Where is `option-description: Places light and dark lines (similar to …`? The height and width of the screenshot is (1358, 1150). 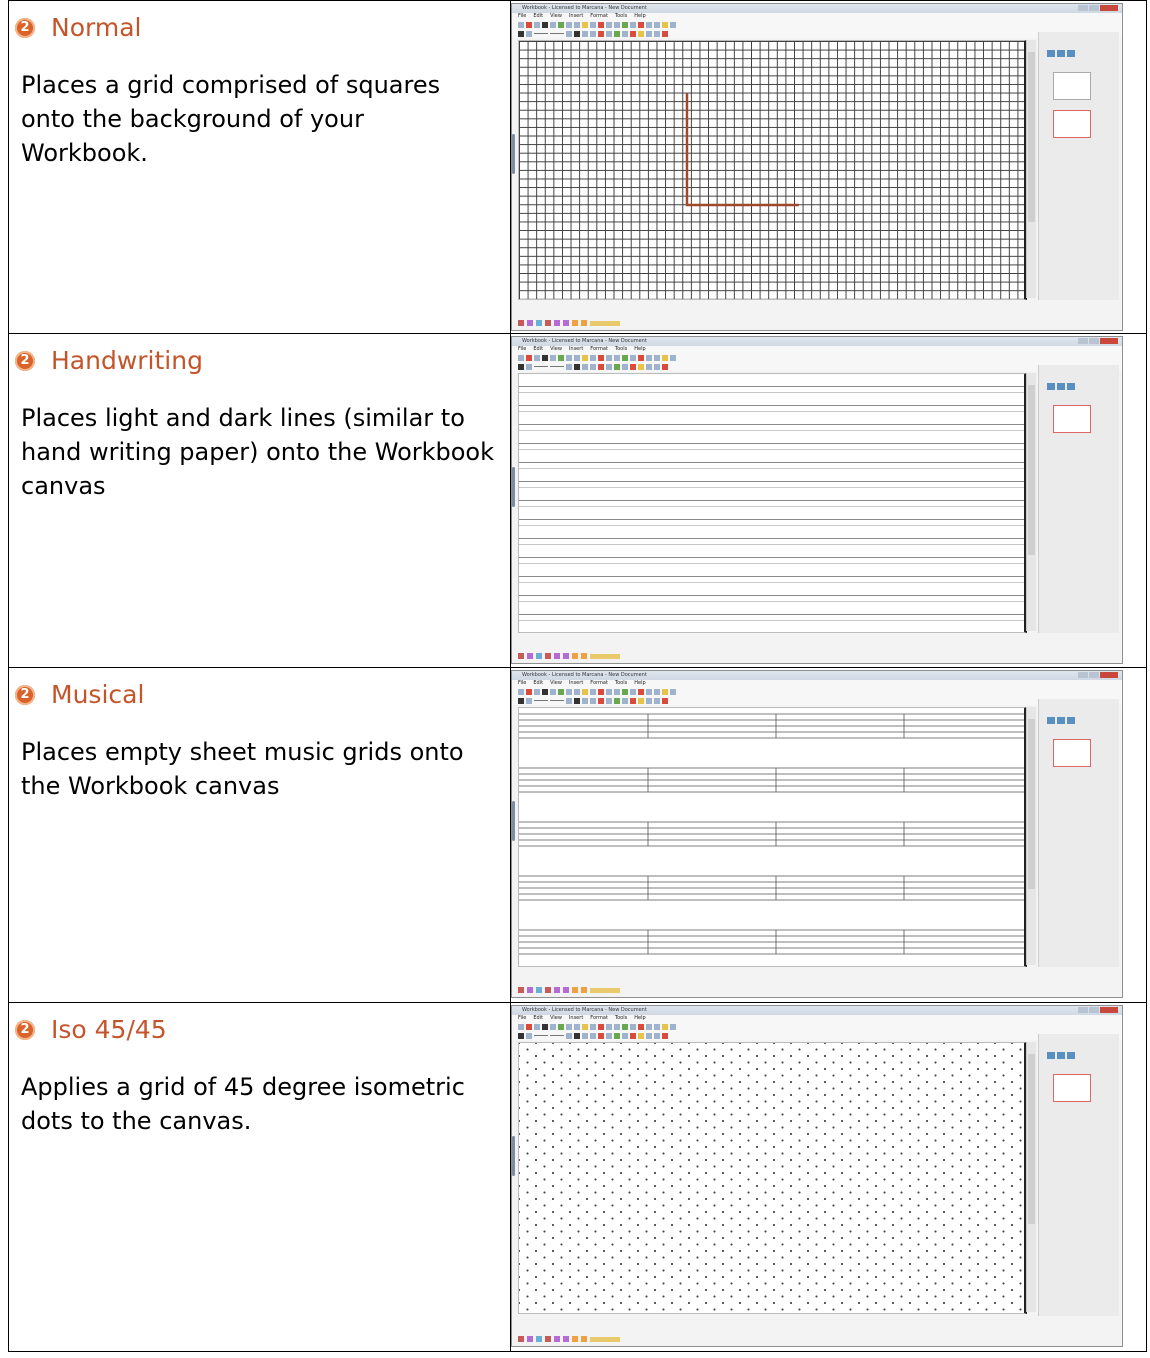
option-description: Places light and dark lines (similar to … is located at coordinates (258, 452).